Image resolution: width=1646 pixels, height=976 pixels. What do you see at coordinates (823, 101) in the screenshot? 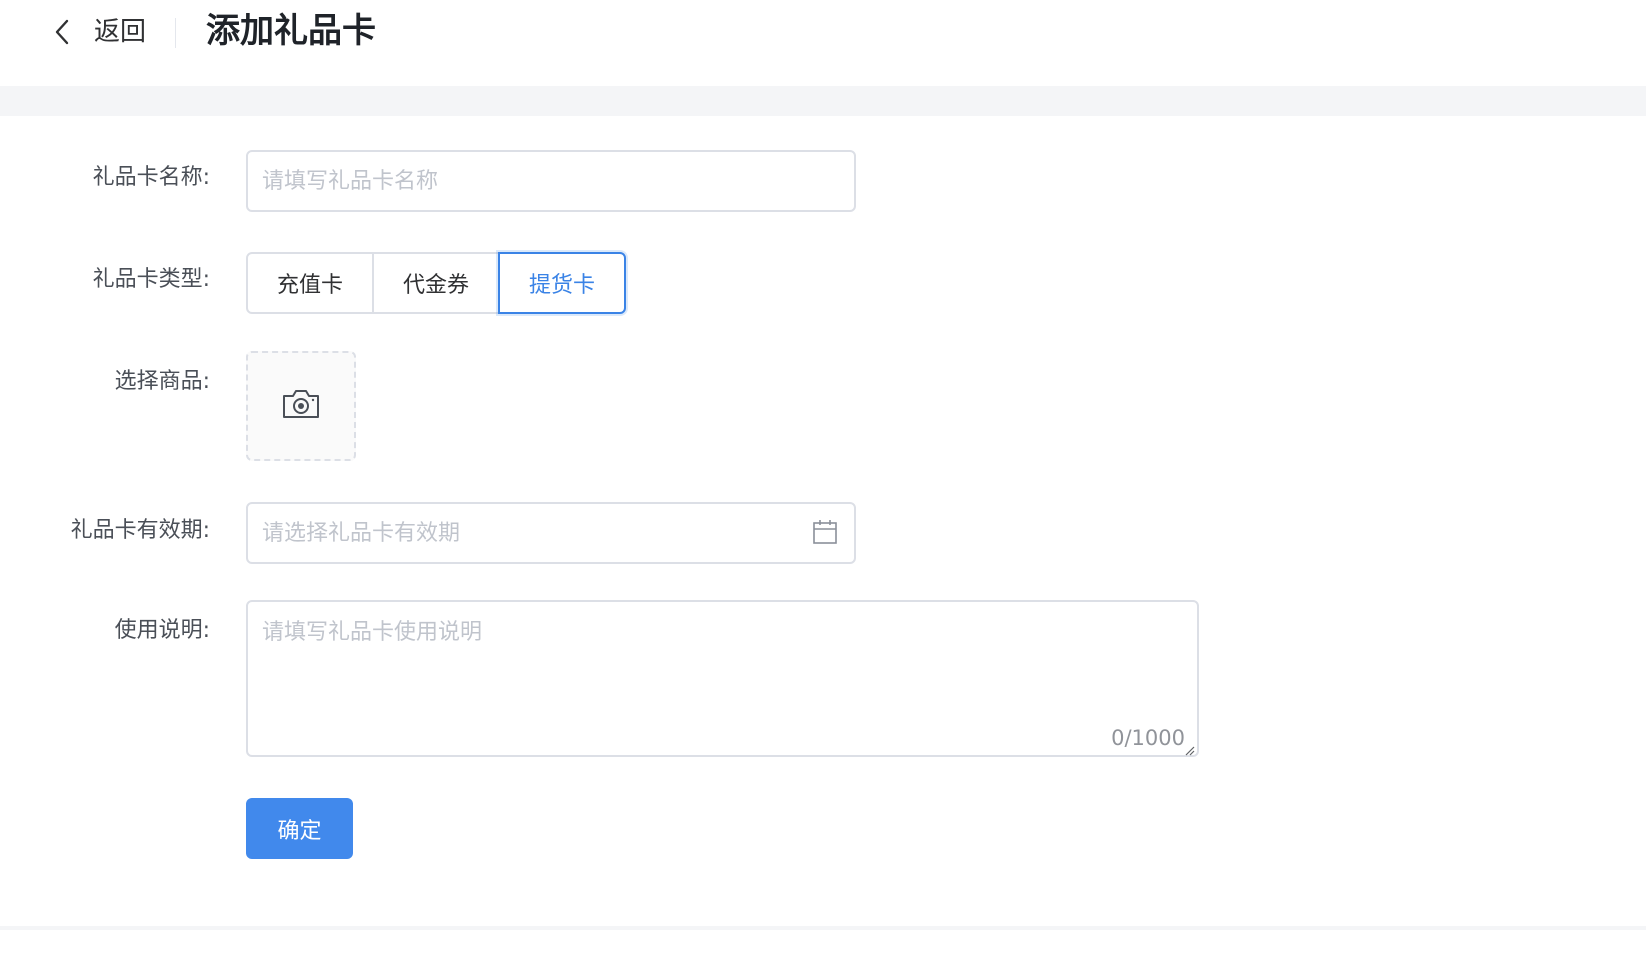
I see `section-divider` at bounding box center [823, 101].